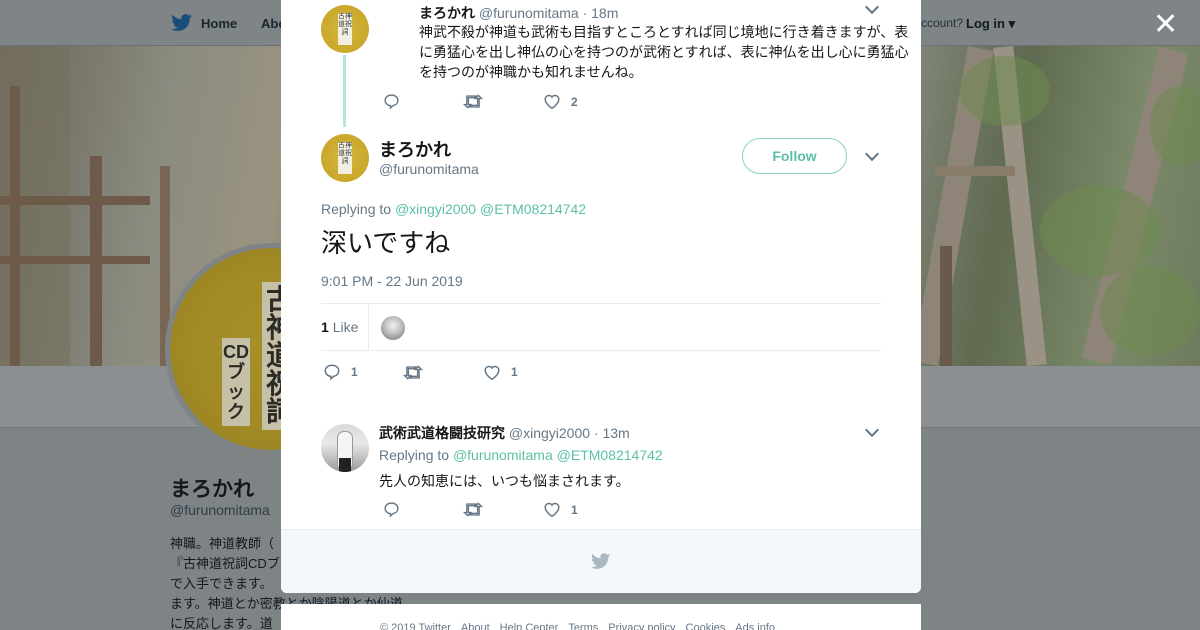 This screenshot has height=630, width=1200. Describe the element at coordinates (345, 327) in the screenshot. I see `likes-label: Like` at that location.